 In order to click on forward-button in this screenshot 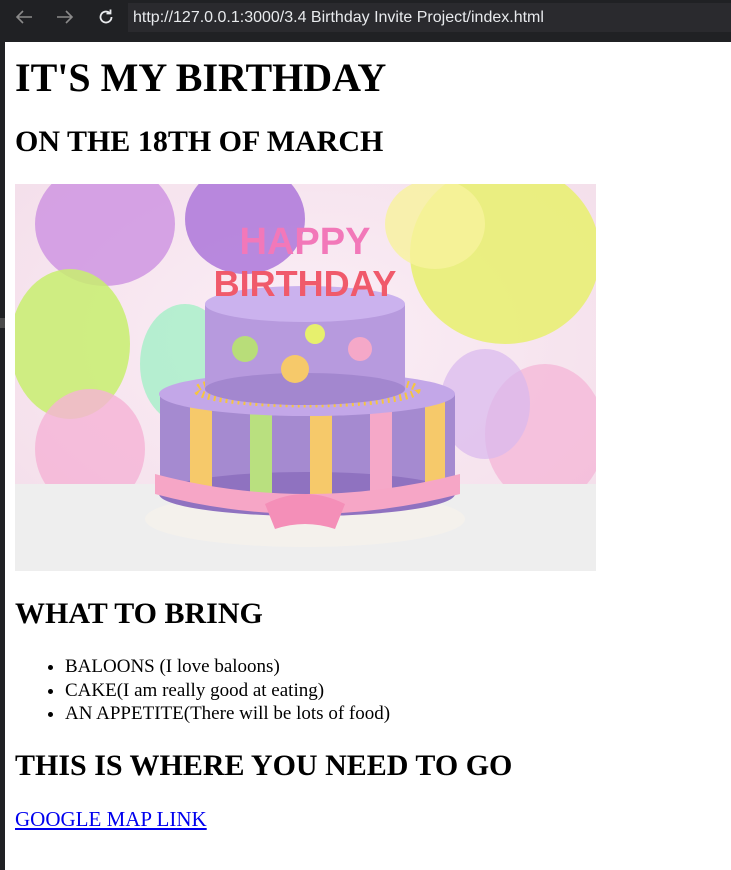, I will do `click(65, 17)`.